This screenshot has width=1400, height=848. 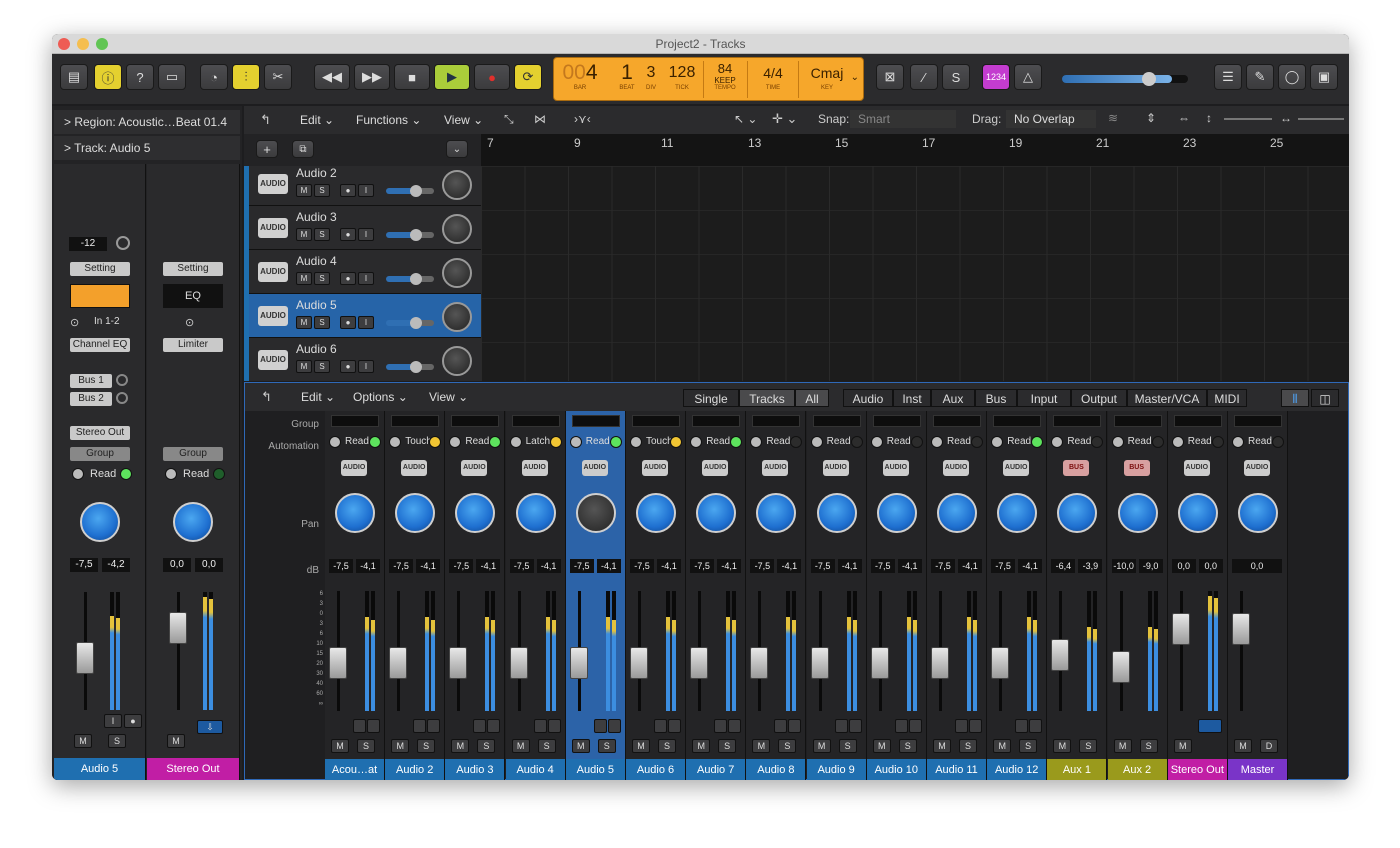 I want to click on bounce-icon: ⇩, so click(x=210, y=727).